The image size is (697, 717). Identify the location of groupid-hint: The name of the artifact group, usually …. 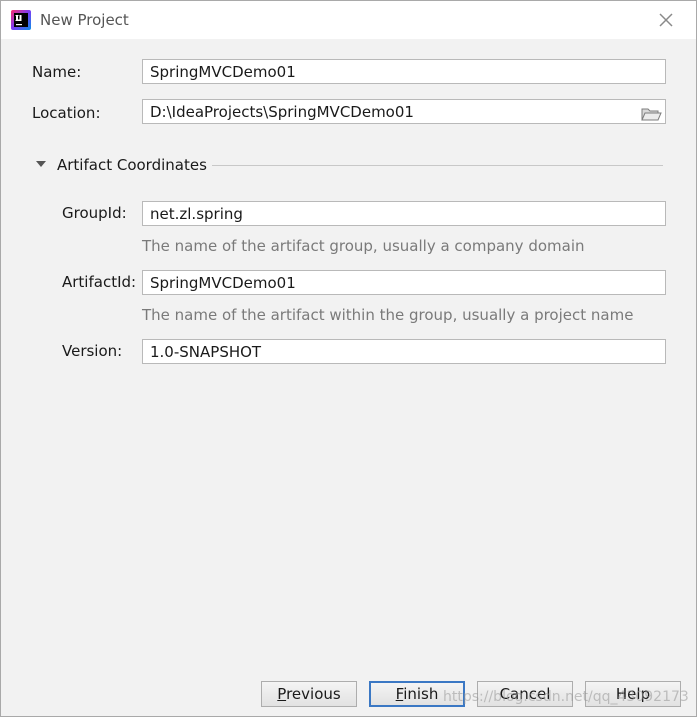
(363, 246).